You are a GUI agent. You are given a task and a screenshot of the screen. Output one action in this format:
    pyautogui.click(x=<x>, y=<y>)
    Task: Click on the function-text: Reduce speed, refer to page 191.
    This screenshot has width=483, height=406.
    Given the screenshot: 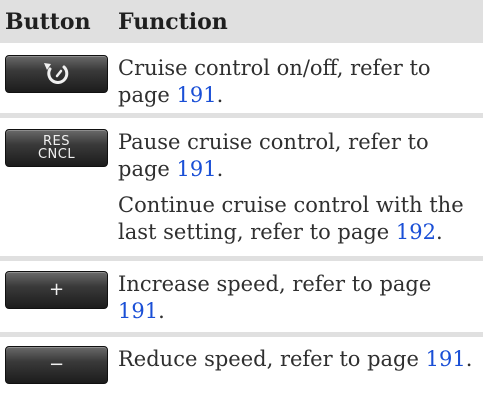 What is the action you would take?
    pyautogui.click(x=295, y=359)
    